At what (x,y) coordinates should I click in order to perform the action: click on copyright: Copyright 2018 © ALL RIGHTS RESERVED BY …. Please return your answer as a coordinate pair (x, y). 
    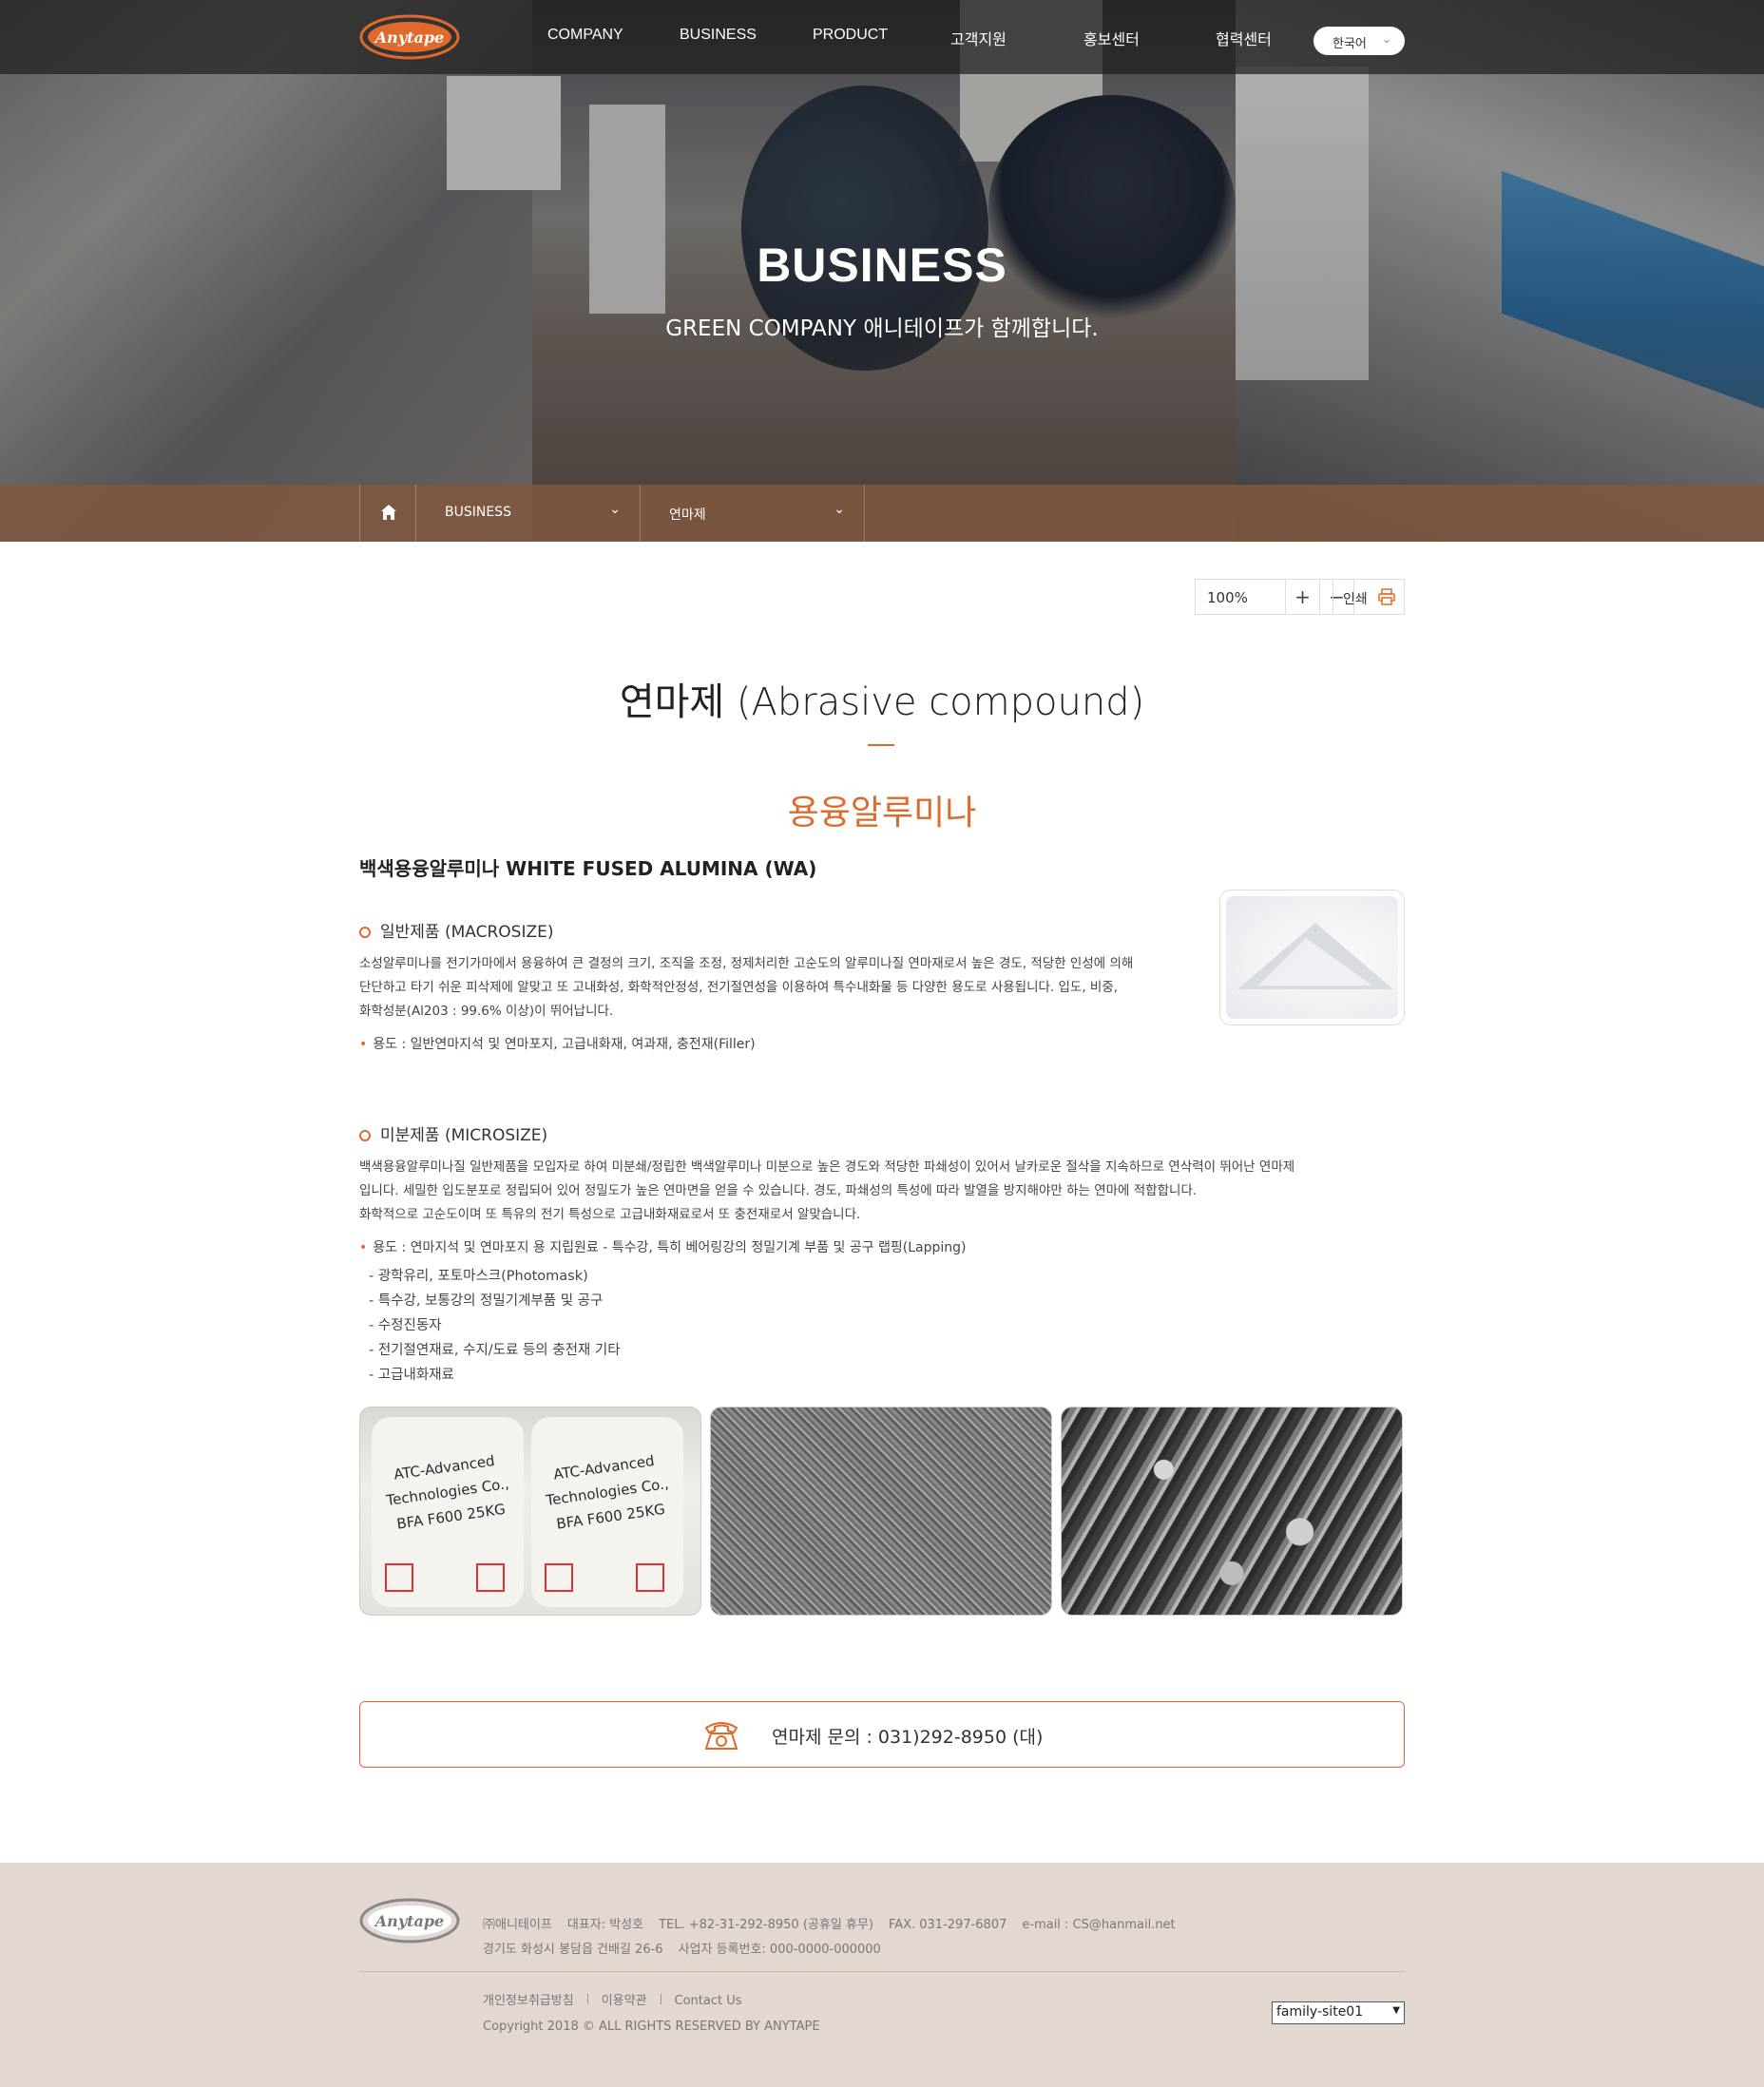
    Looking at the image, I should click on (651, 2027).